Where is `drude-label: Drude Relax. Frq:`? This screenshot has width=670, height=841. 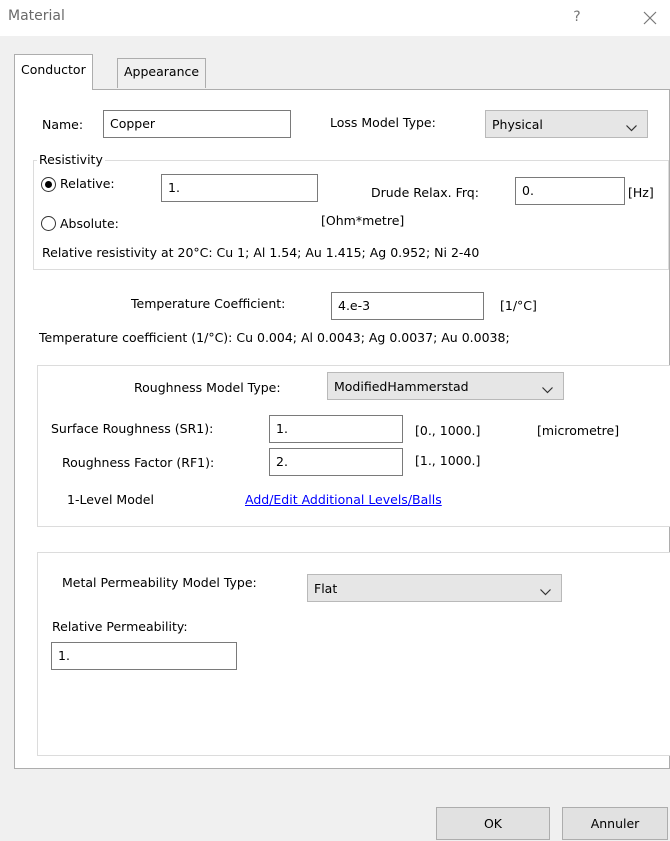 drude-label: Drude Relax. Frq: is located at coordinates (425, 192).